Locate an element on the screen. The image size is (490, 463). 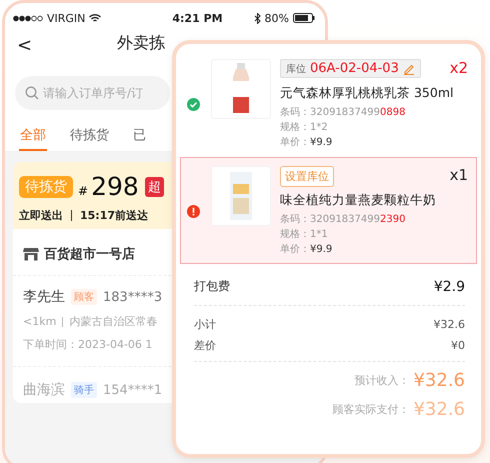
status-time: 4:21 PM is located at coordinates (197, 18).